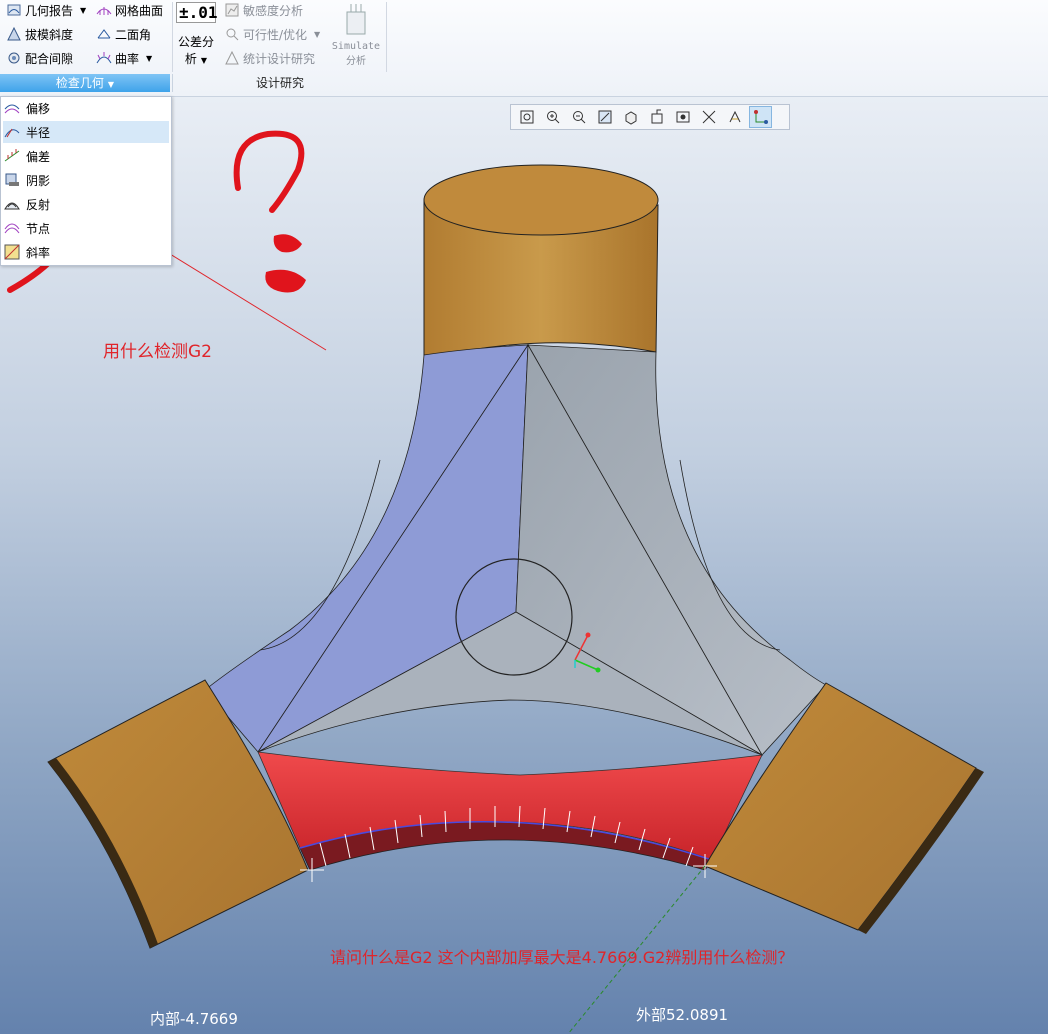 This screenshot has width=1048, height=1034. I want to click on top-cylinder, so click(541, 262).